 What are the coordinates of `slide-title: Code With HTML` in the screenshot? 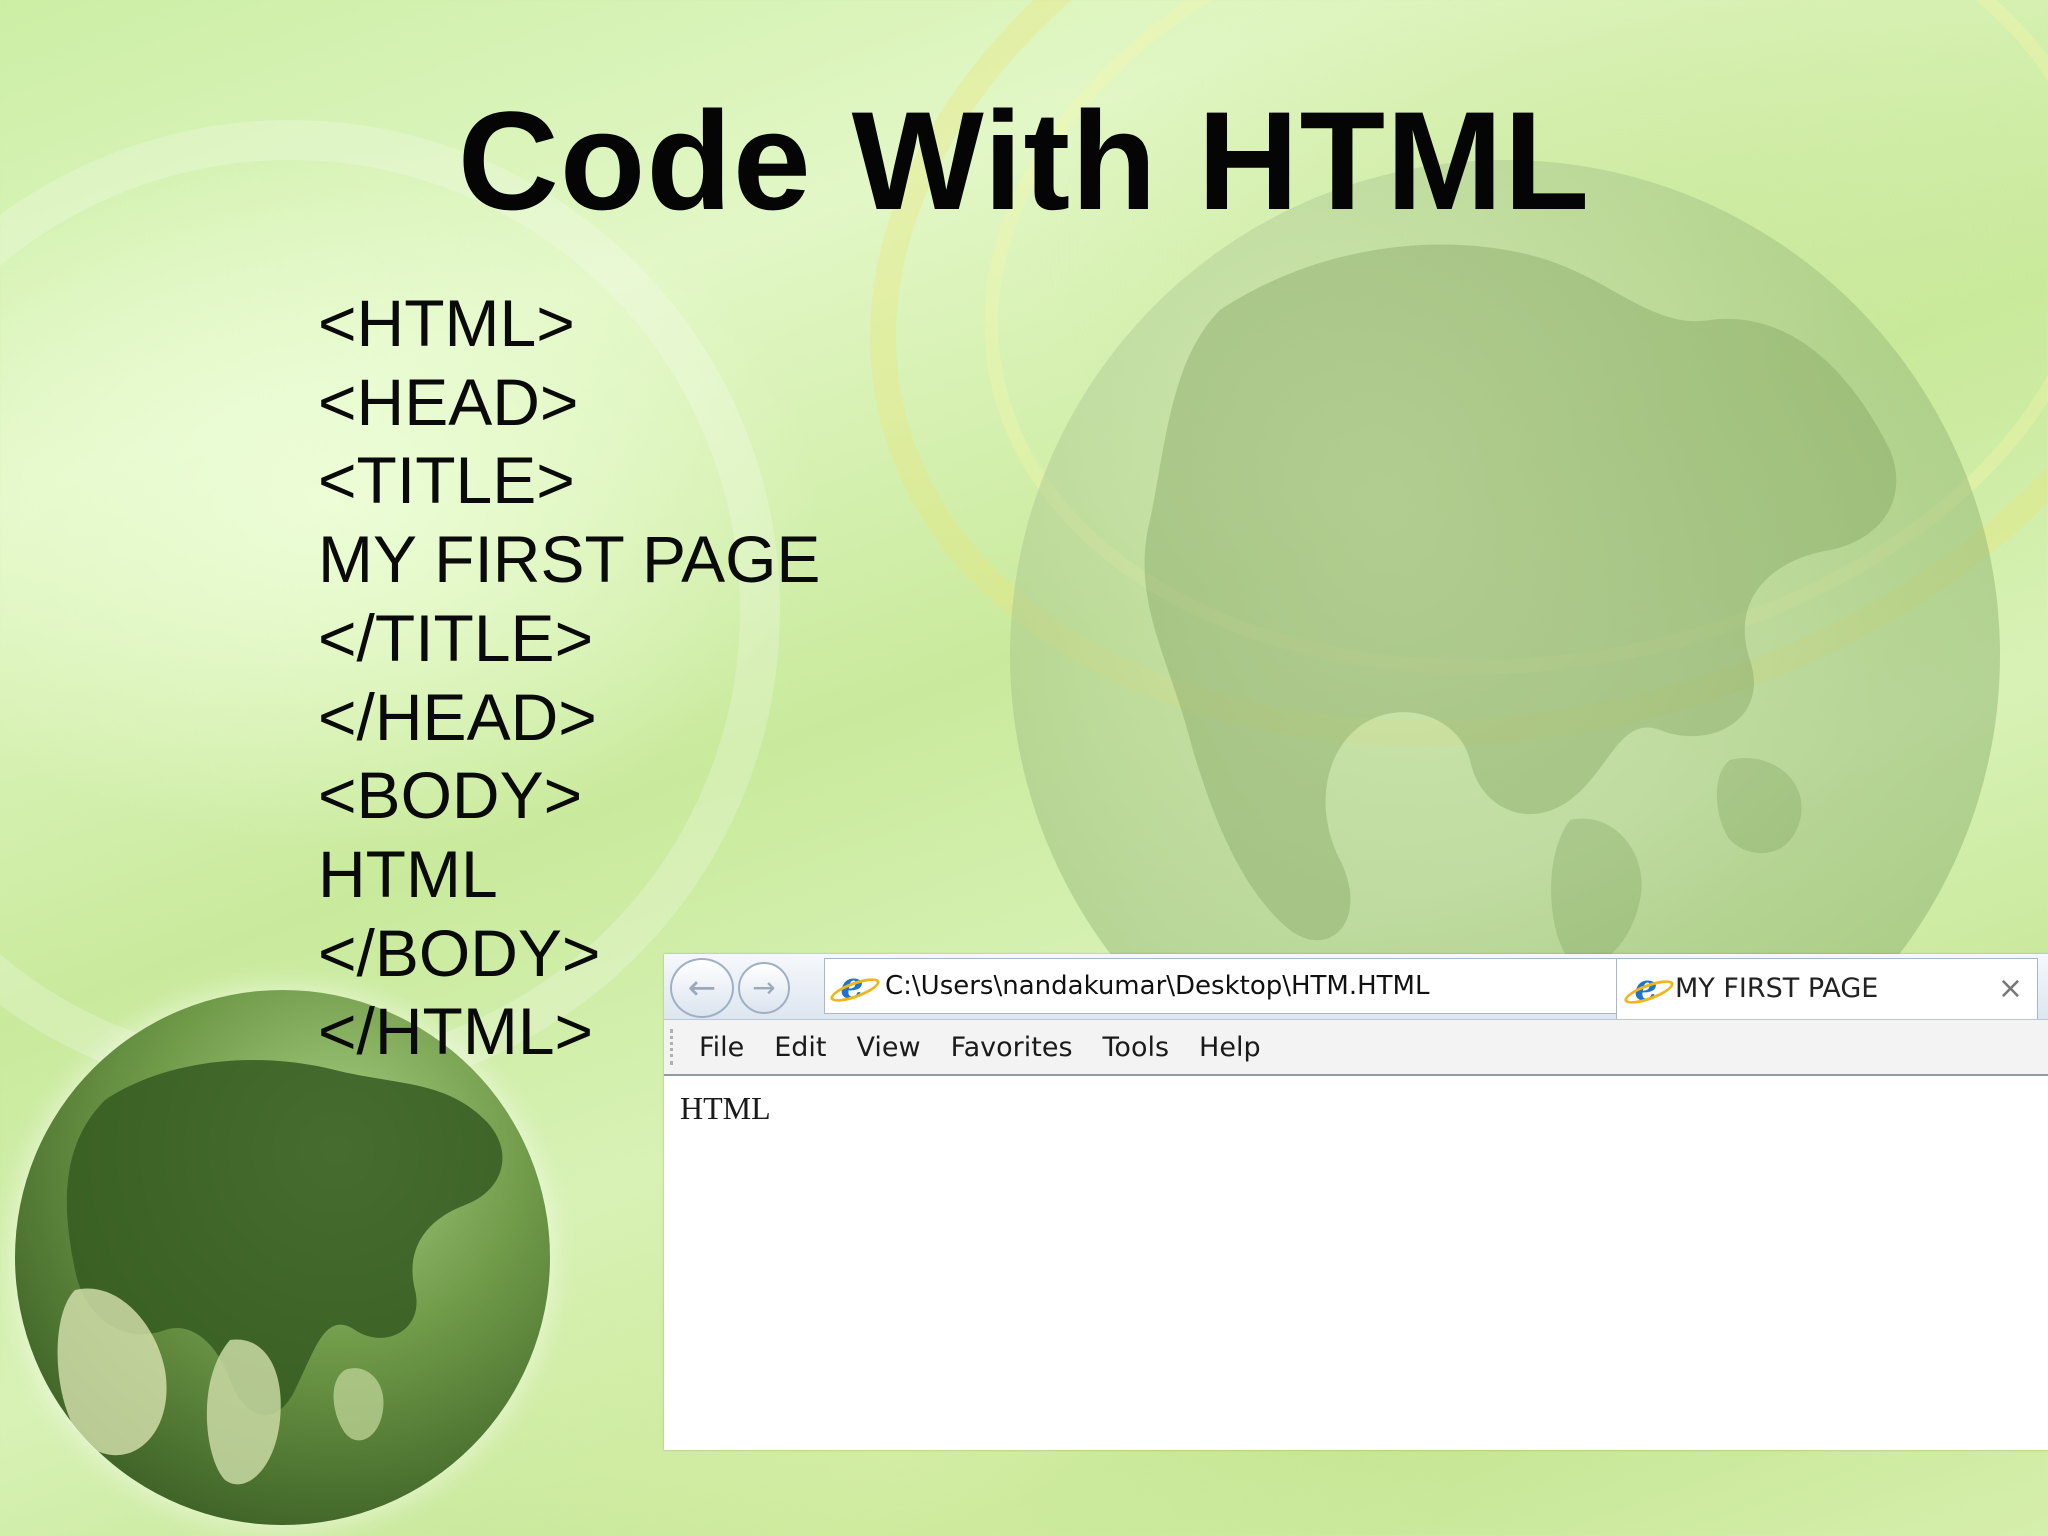 It's located at (1024, 160).